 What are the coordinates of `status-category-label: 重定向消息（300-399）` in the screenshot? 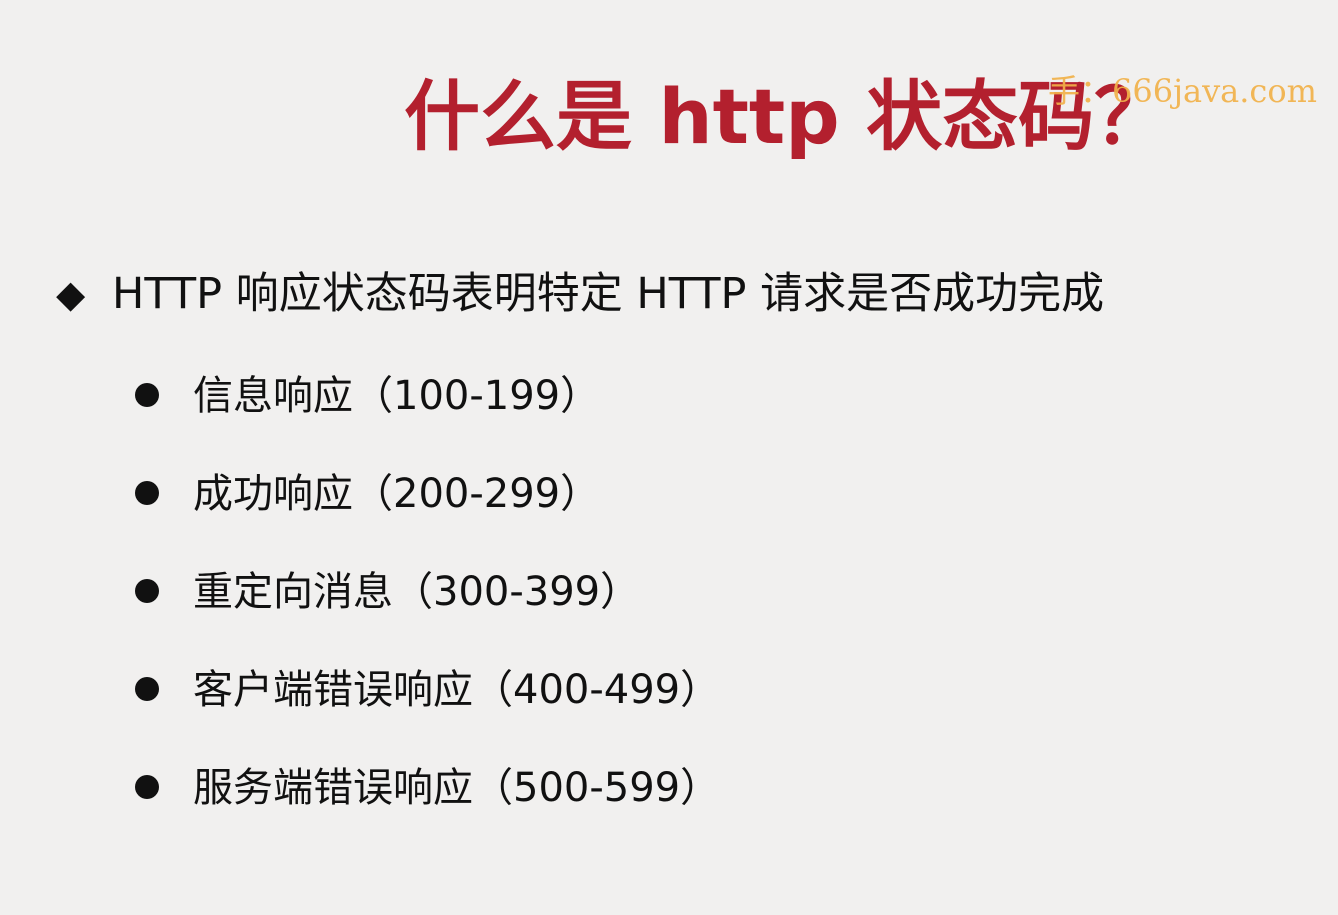 It's located at (417, 592).